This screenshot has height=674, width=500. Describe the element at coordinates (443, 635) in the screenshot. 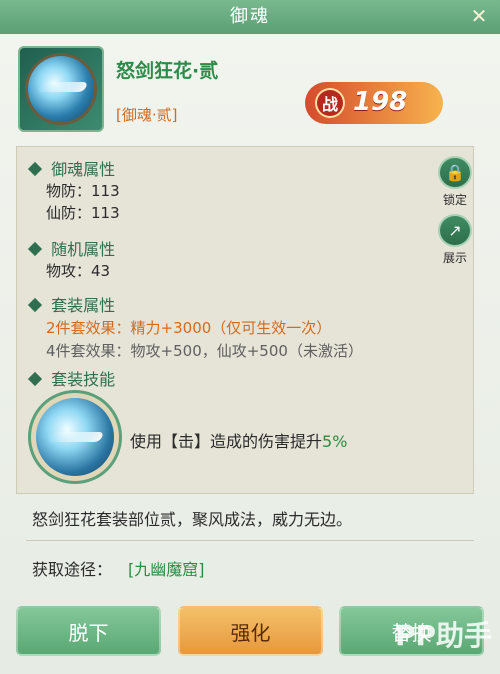

I see `watermark: PP助手` at that location.